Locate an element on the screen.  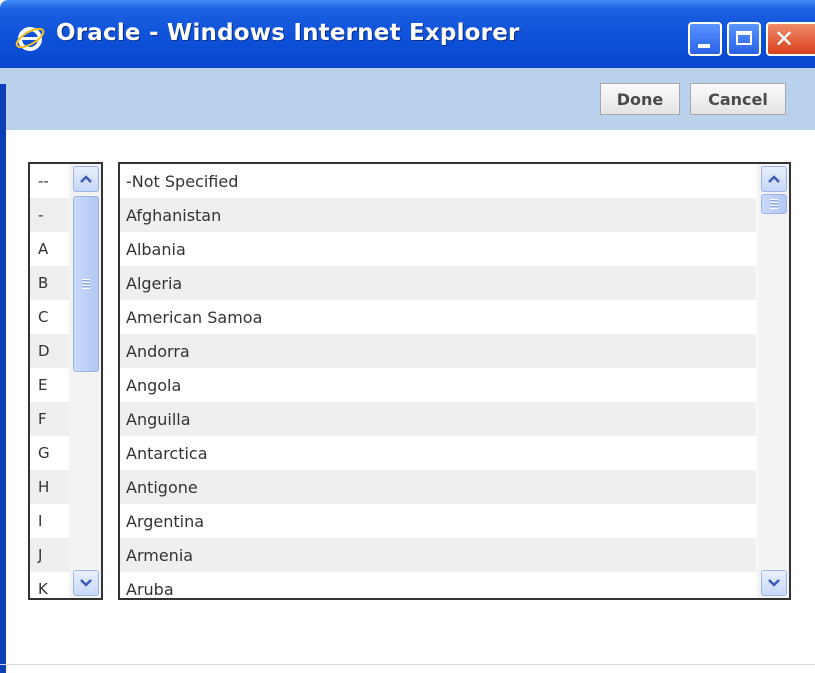
done-button: Done is located at coordinates (640, 99).